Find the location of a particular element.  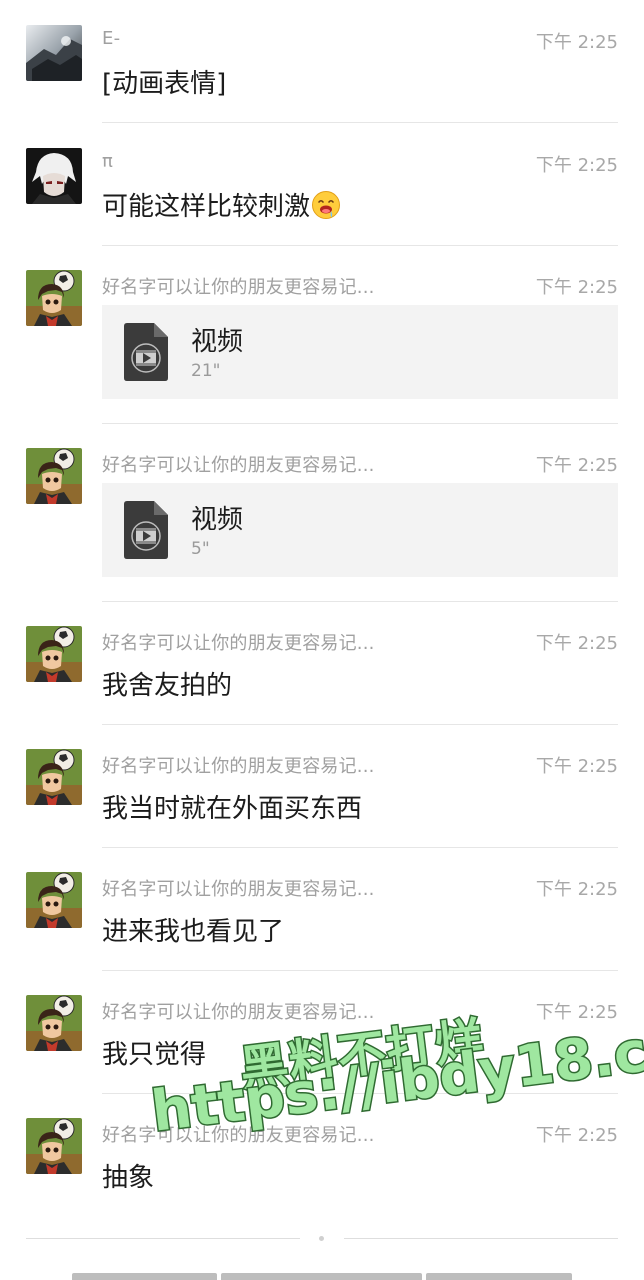

message-item: 好名字可以让你的朋友更容易记... 下午 2:25 进来我也看见了 is located at coordinates (322, 909).